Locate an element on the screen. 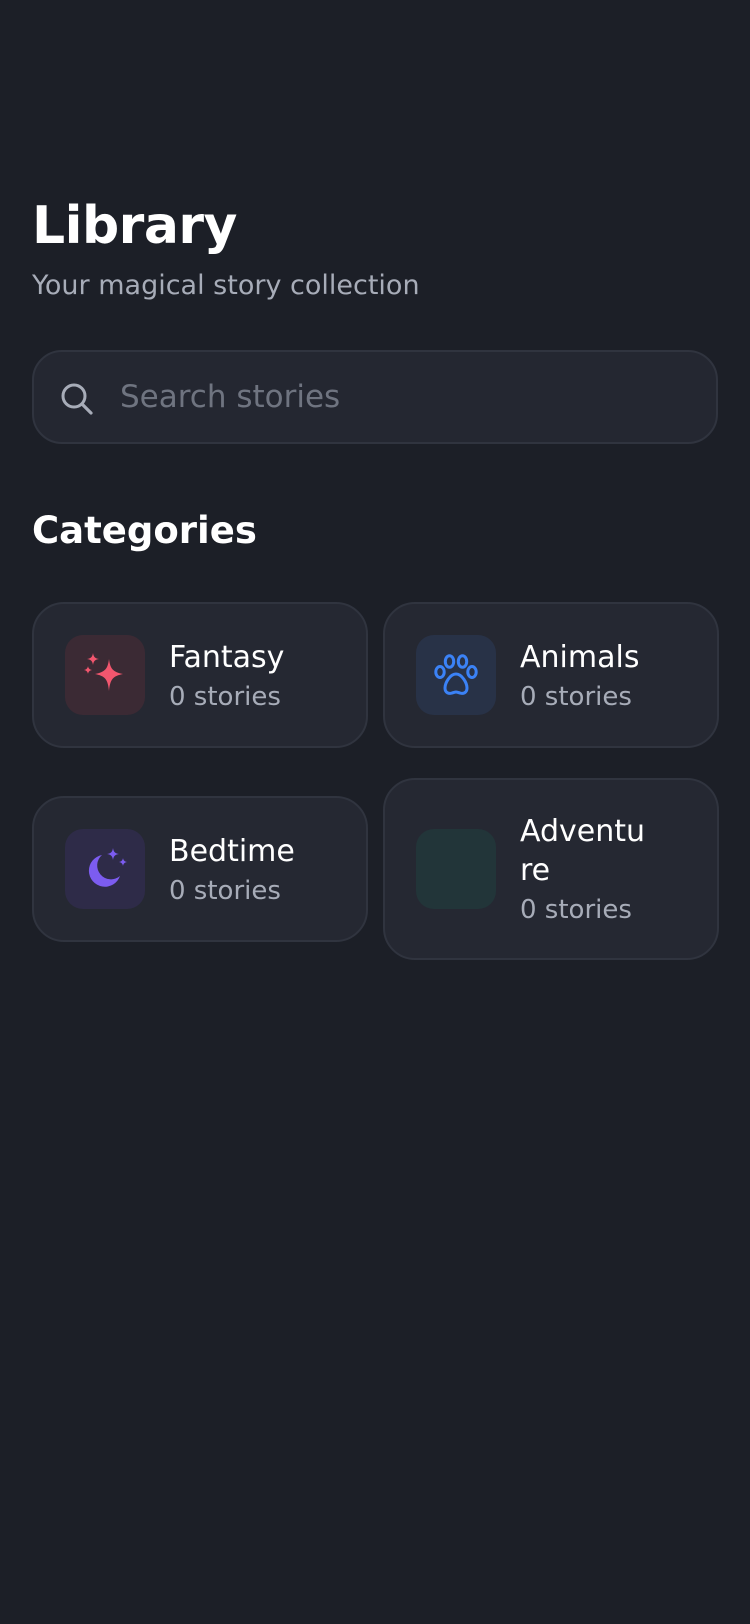 This screenshot has width=750, height=1624. category-name: Bedtime is located at coordinates (232, 851).